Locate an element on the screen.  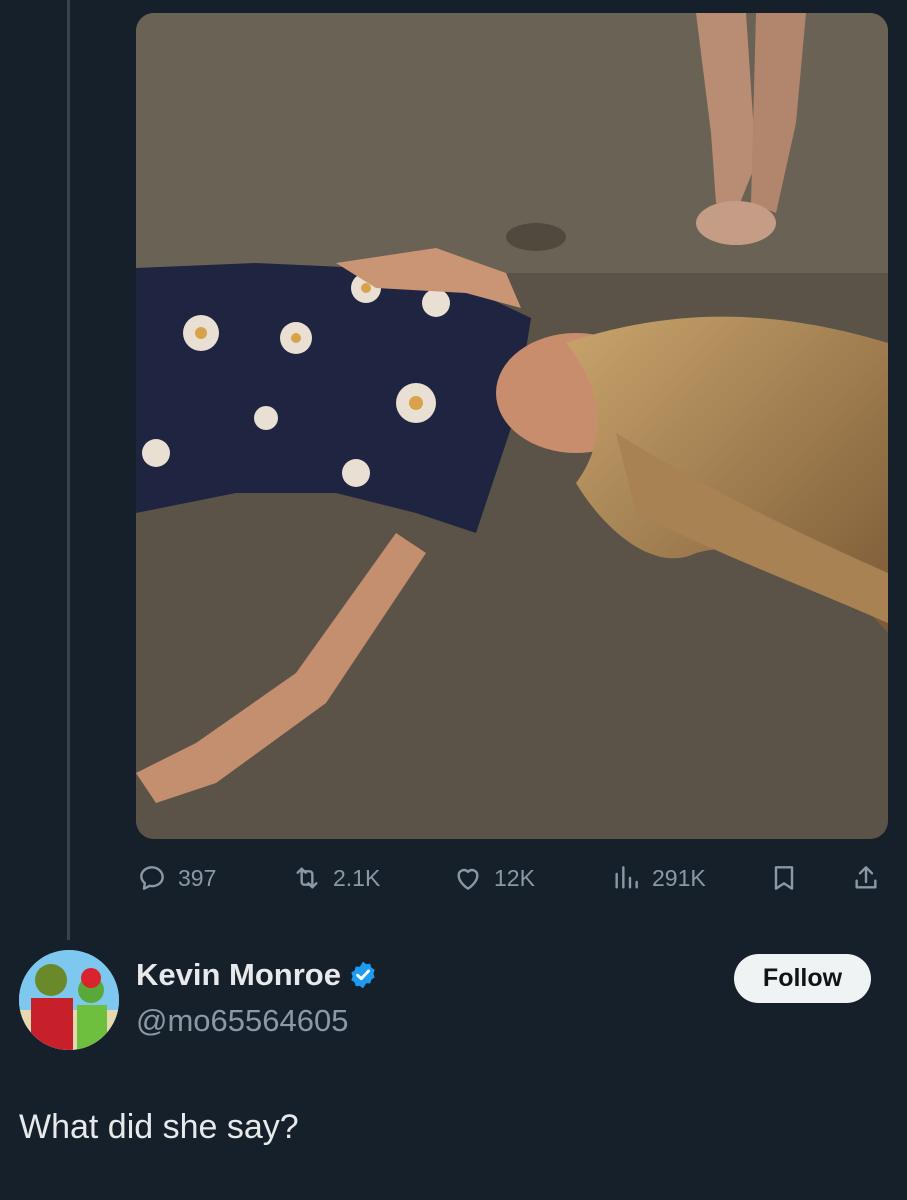
bookmark-button is located at coordinates (784, 878).